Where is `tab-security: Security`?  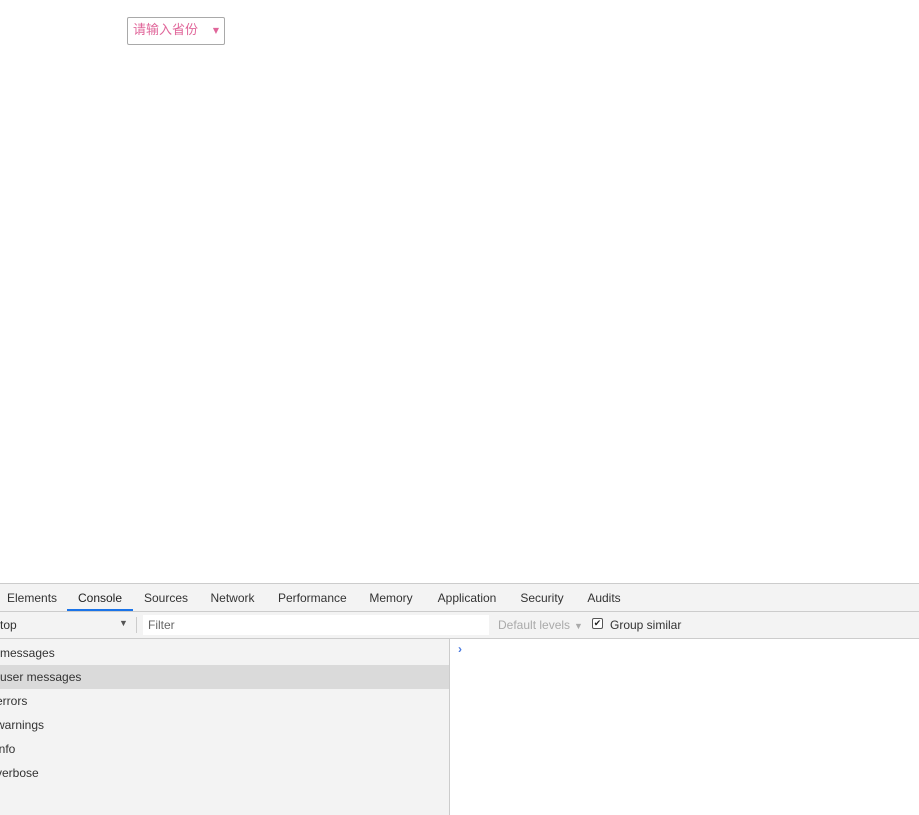 tab-security: Security is located at coordinates (542, 597).